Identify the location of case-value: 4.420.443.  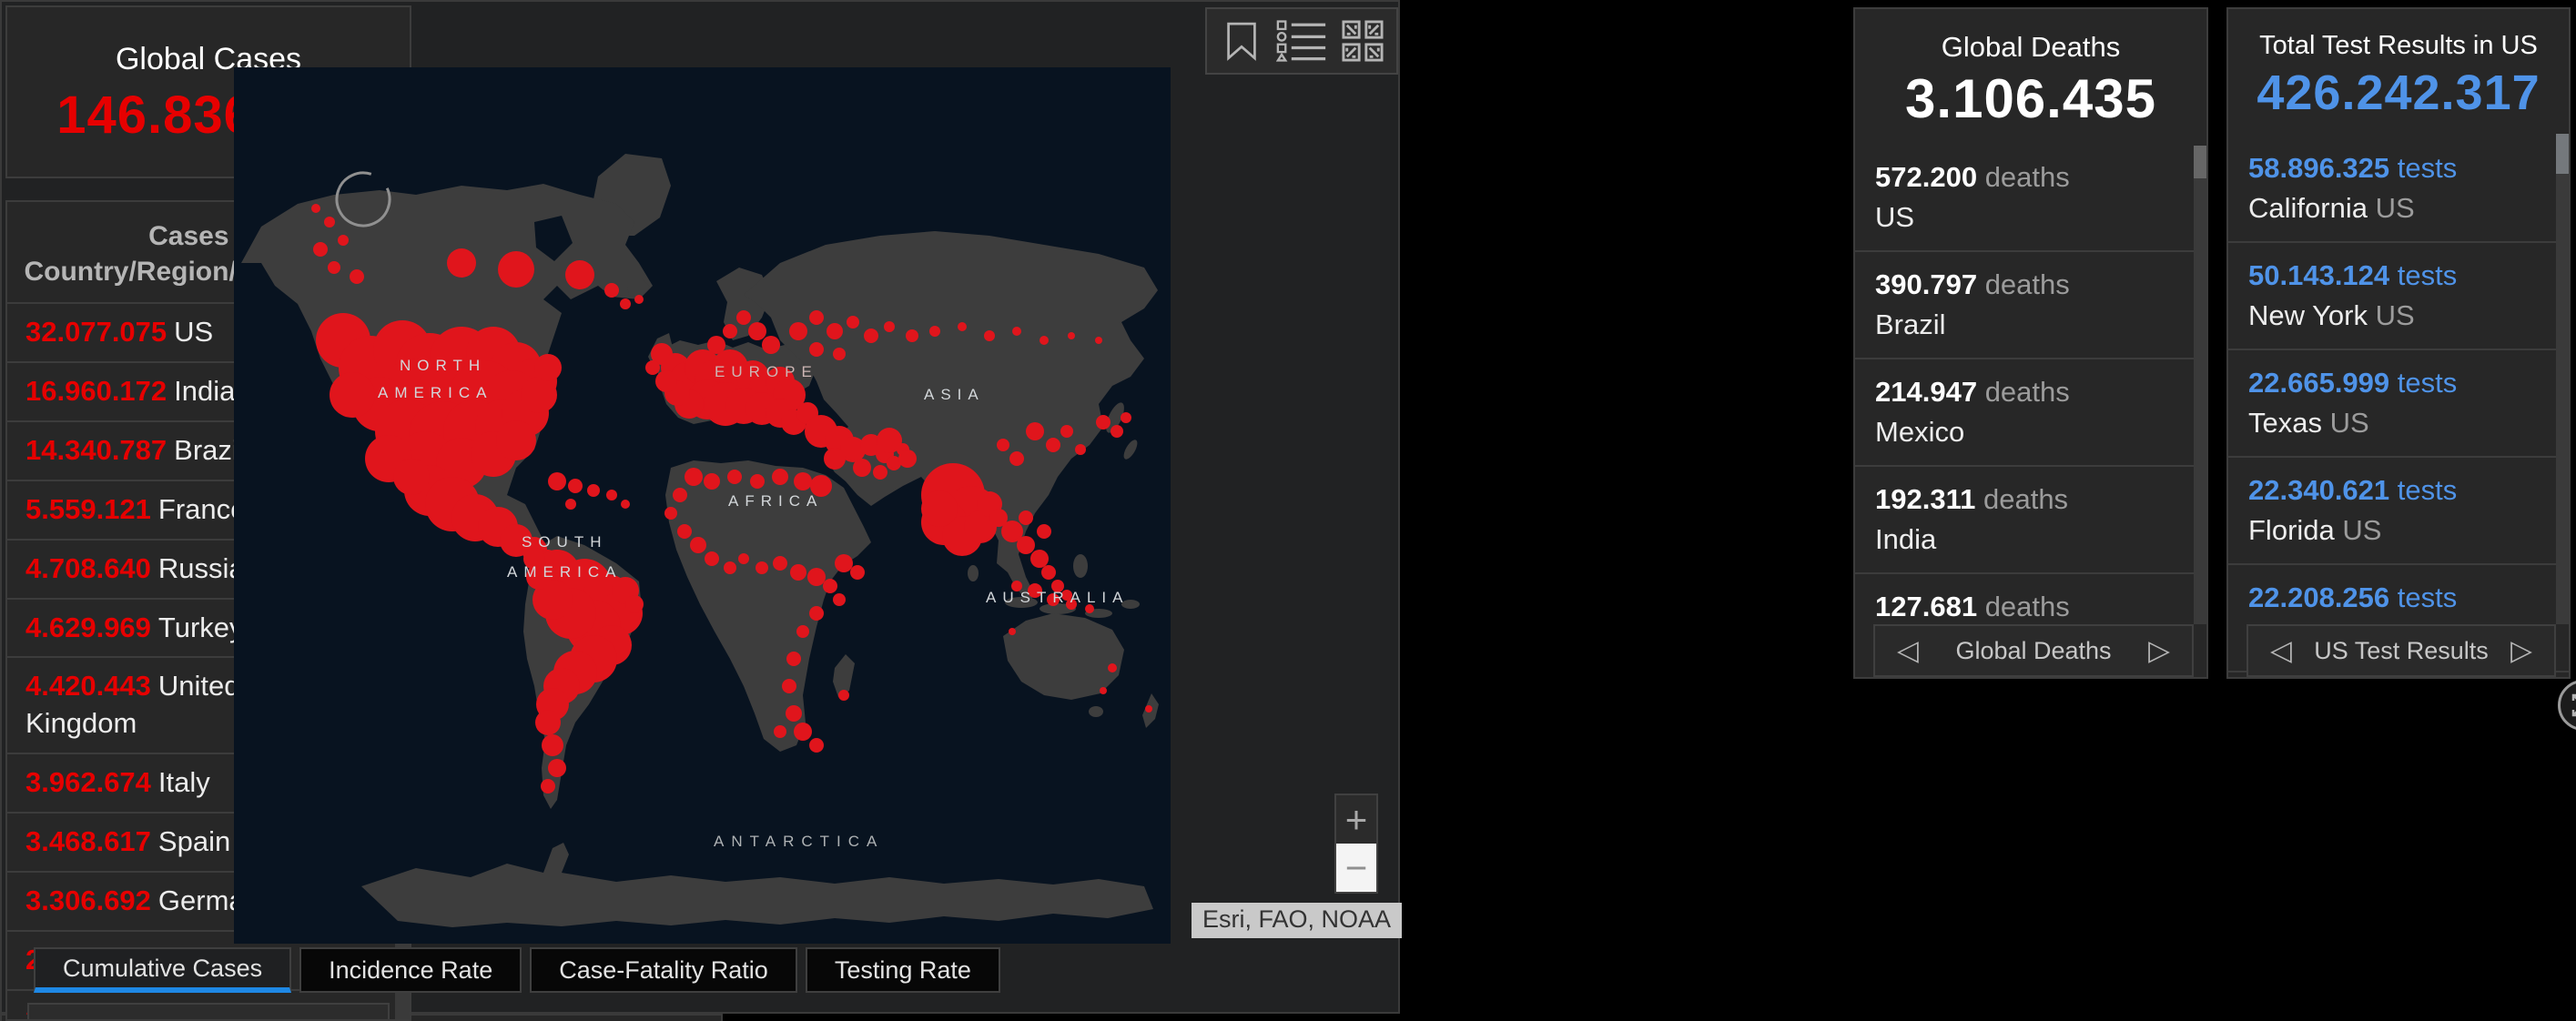
(88, 686).